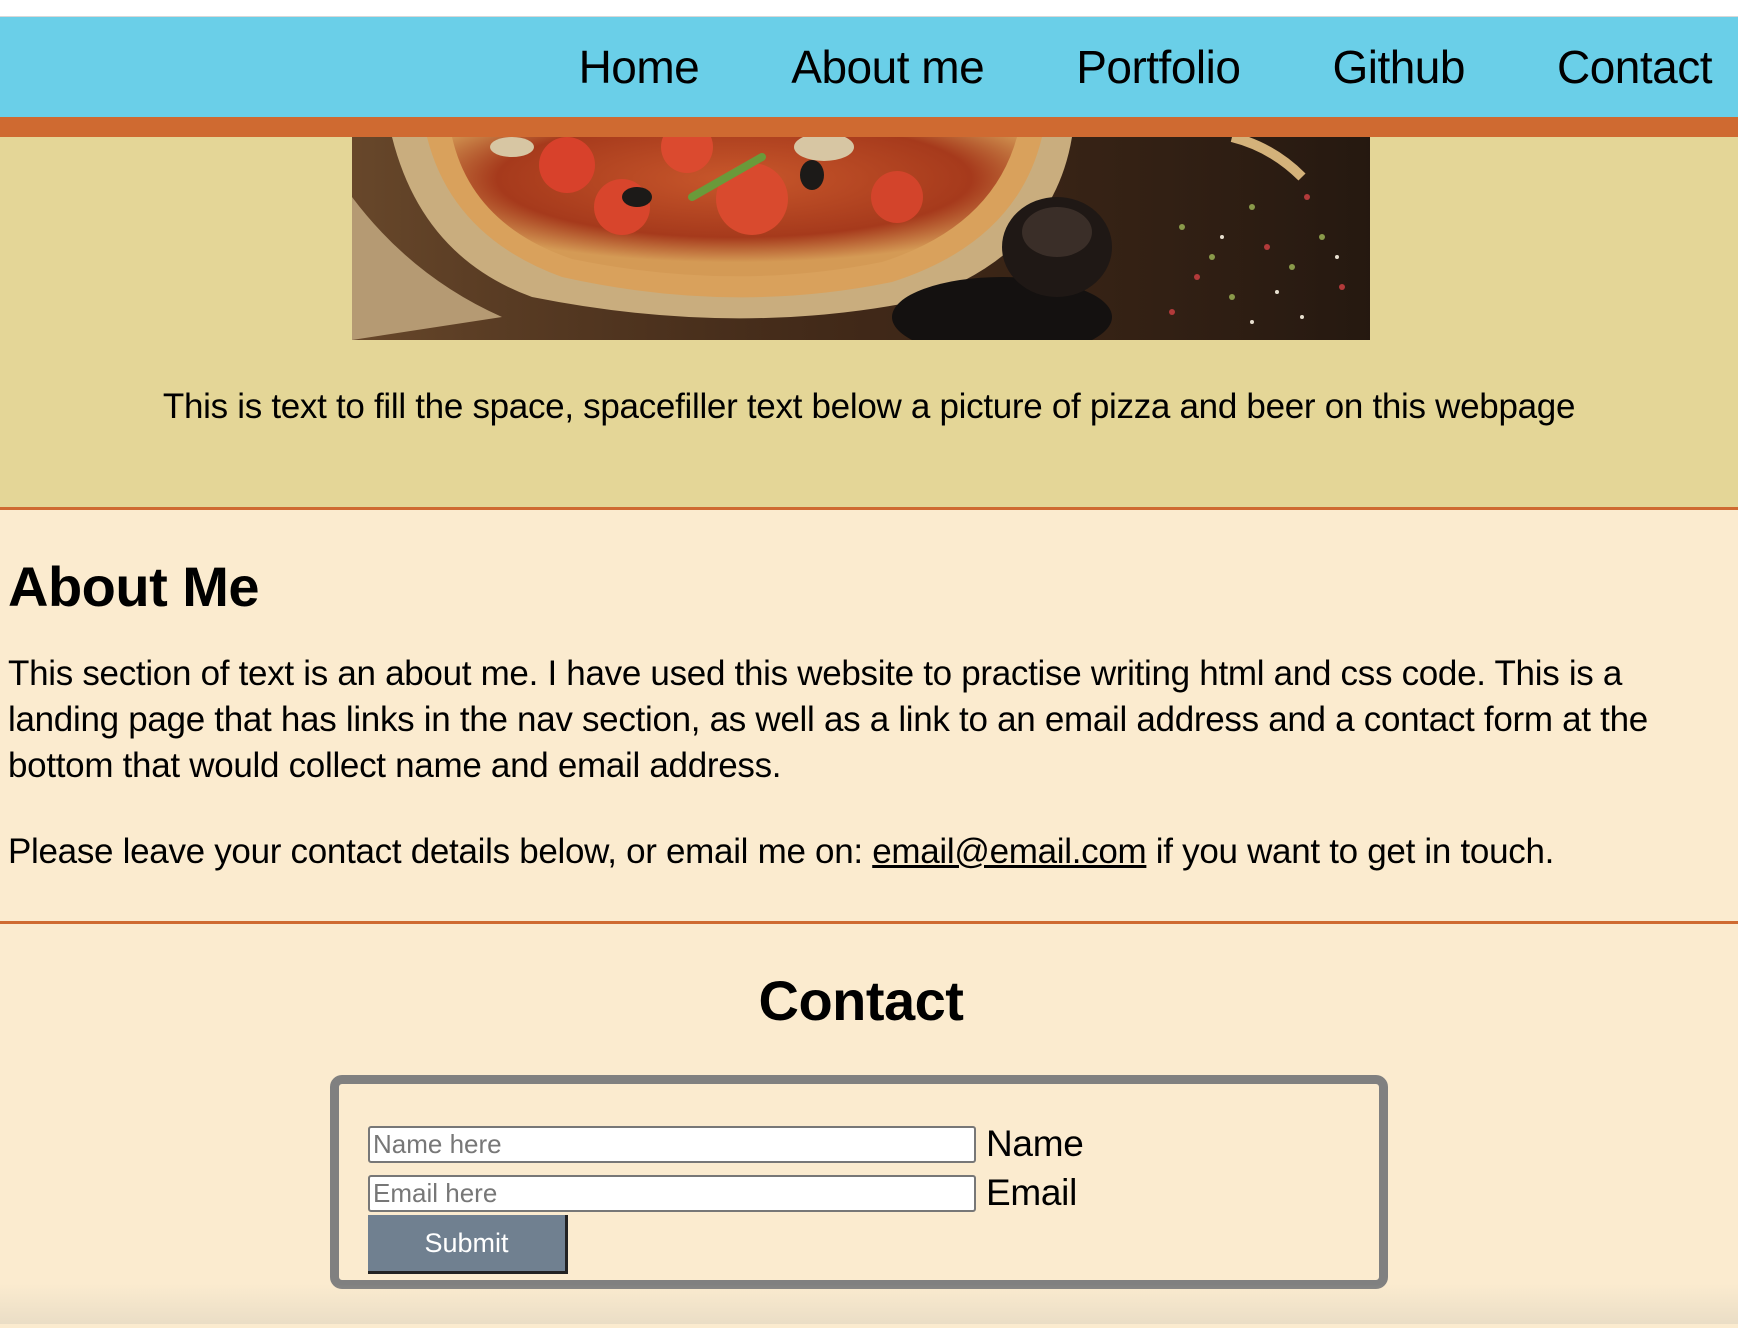  I want to click on email-field-row: Email, so click(722, 1193).